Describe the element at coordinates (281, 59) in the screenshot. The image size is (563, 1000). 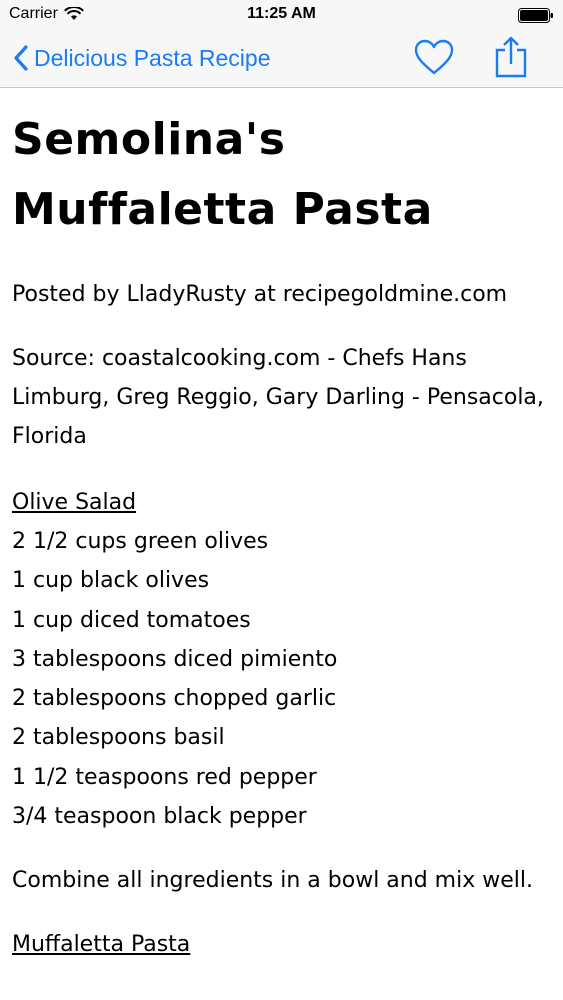
I see `navigation-bar: Delicious Pasta Recipe` at that location.